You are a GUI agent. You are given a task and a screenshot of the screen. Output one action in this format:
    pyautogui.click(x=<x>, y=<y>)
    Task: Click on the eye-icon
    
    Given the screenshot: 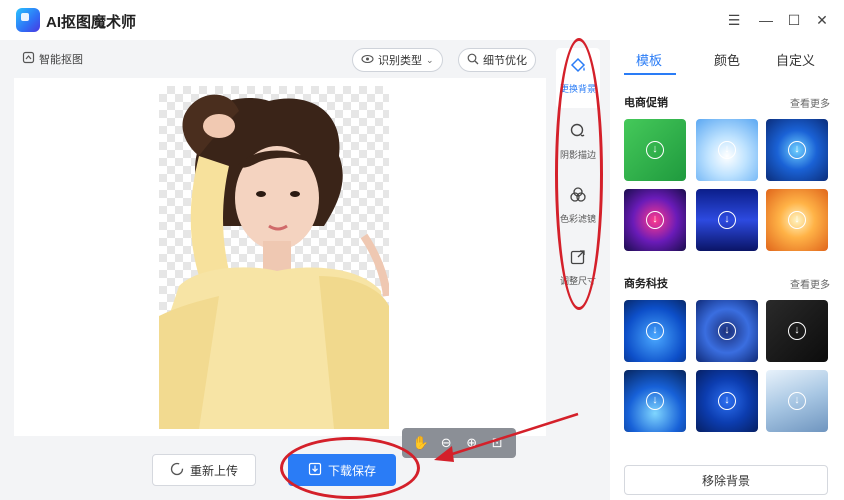 What is the action you would take?
    pyautogui.click(x=367, y=60)
    